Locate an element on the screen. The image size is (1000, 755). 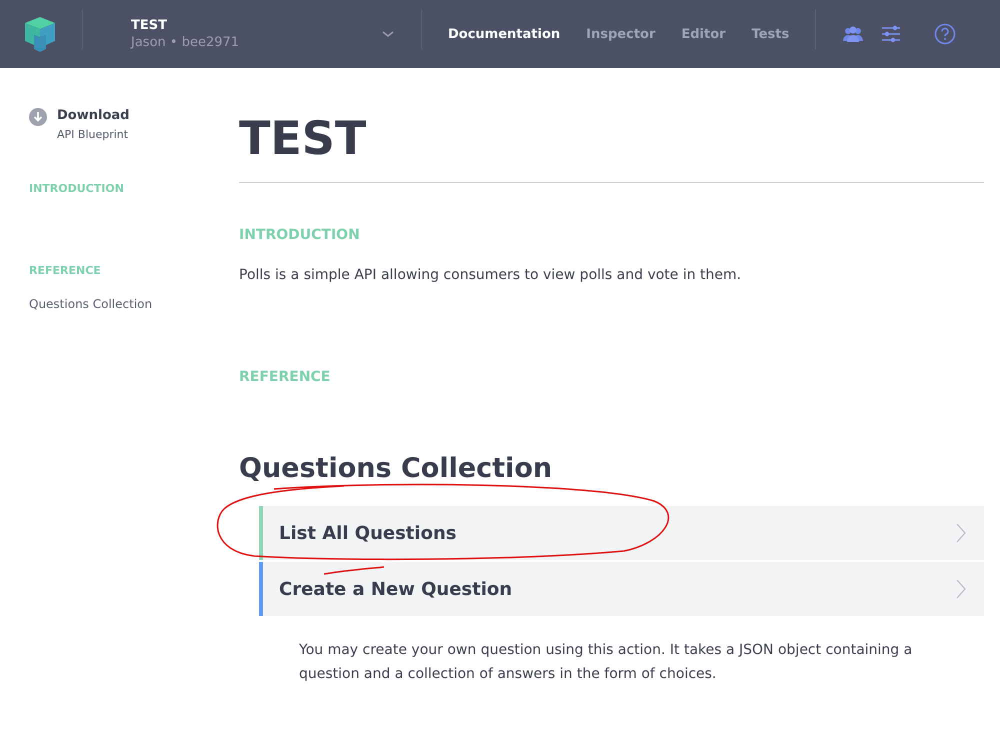
nav-tab: Tests is located at coordinates (771, 34).